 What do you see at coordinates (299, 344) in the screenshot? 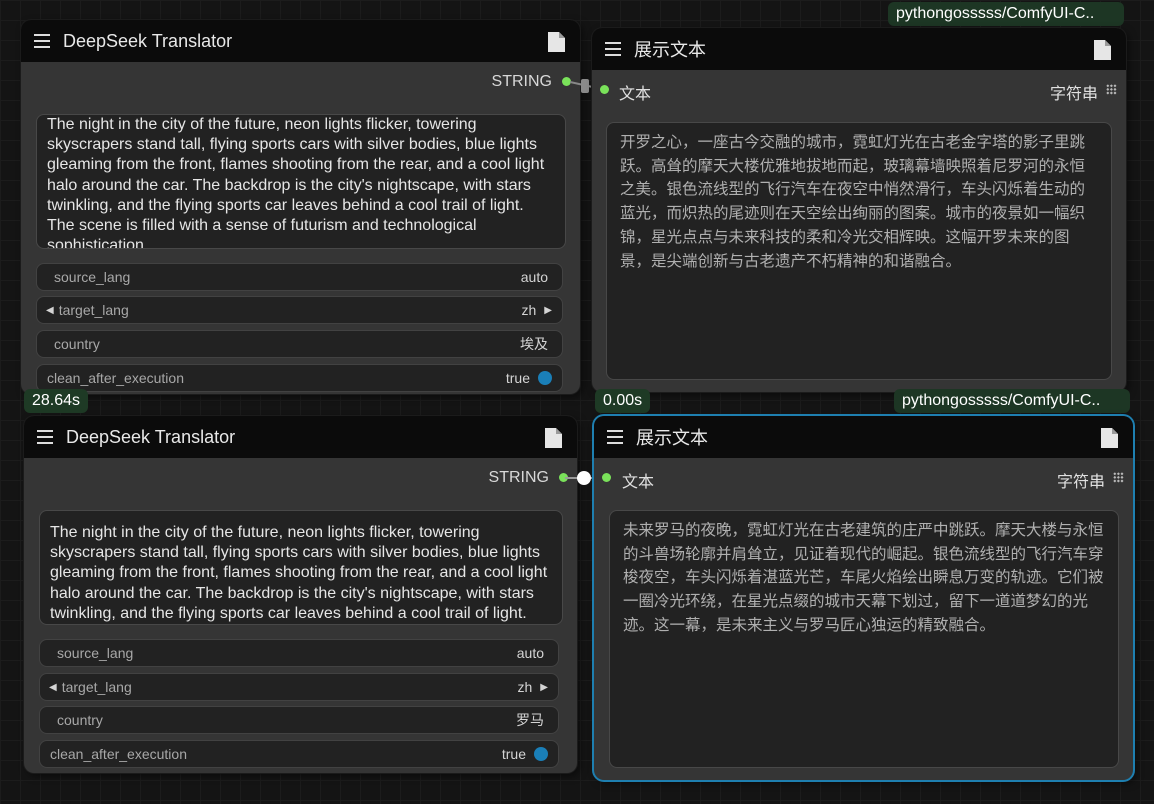
I see `country-widget: country 埃及` at bounding box center [299, 344].